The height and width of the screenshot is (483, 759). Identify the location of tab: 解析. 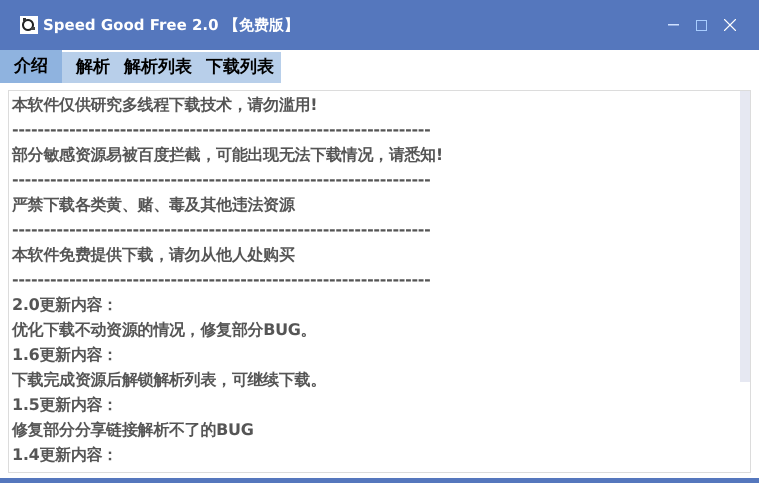
(89, 67).